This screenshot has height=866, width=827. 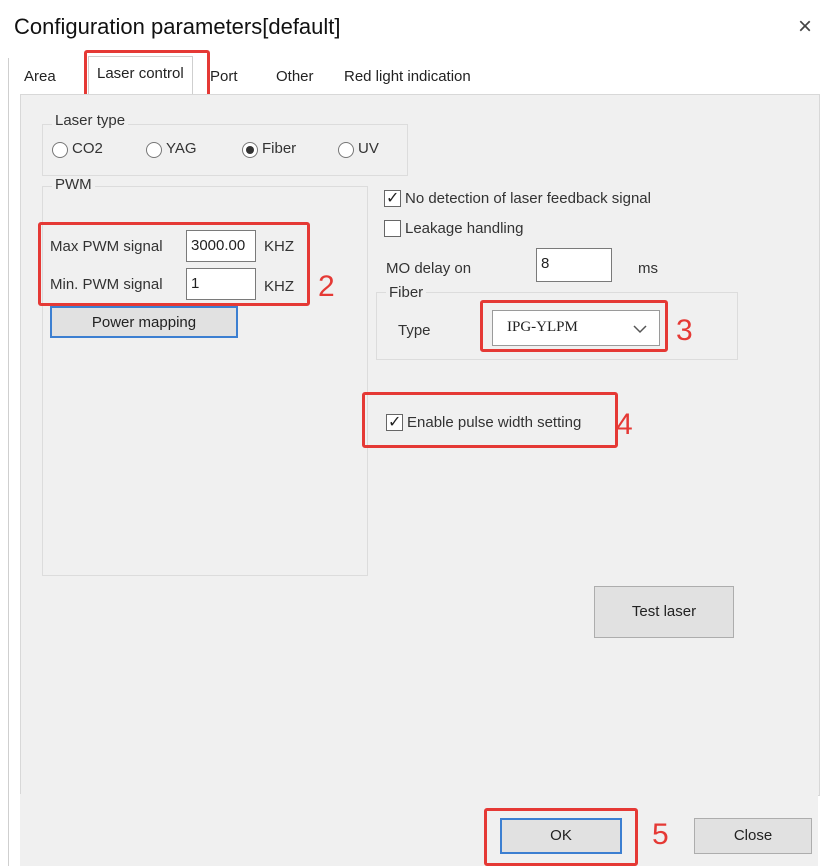 What do you see at coordinates (664, 612) in the screenshot?
I see `test-laser-button: Test laser` at bounding box center [664, 612].